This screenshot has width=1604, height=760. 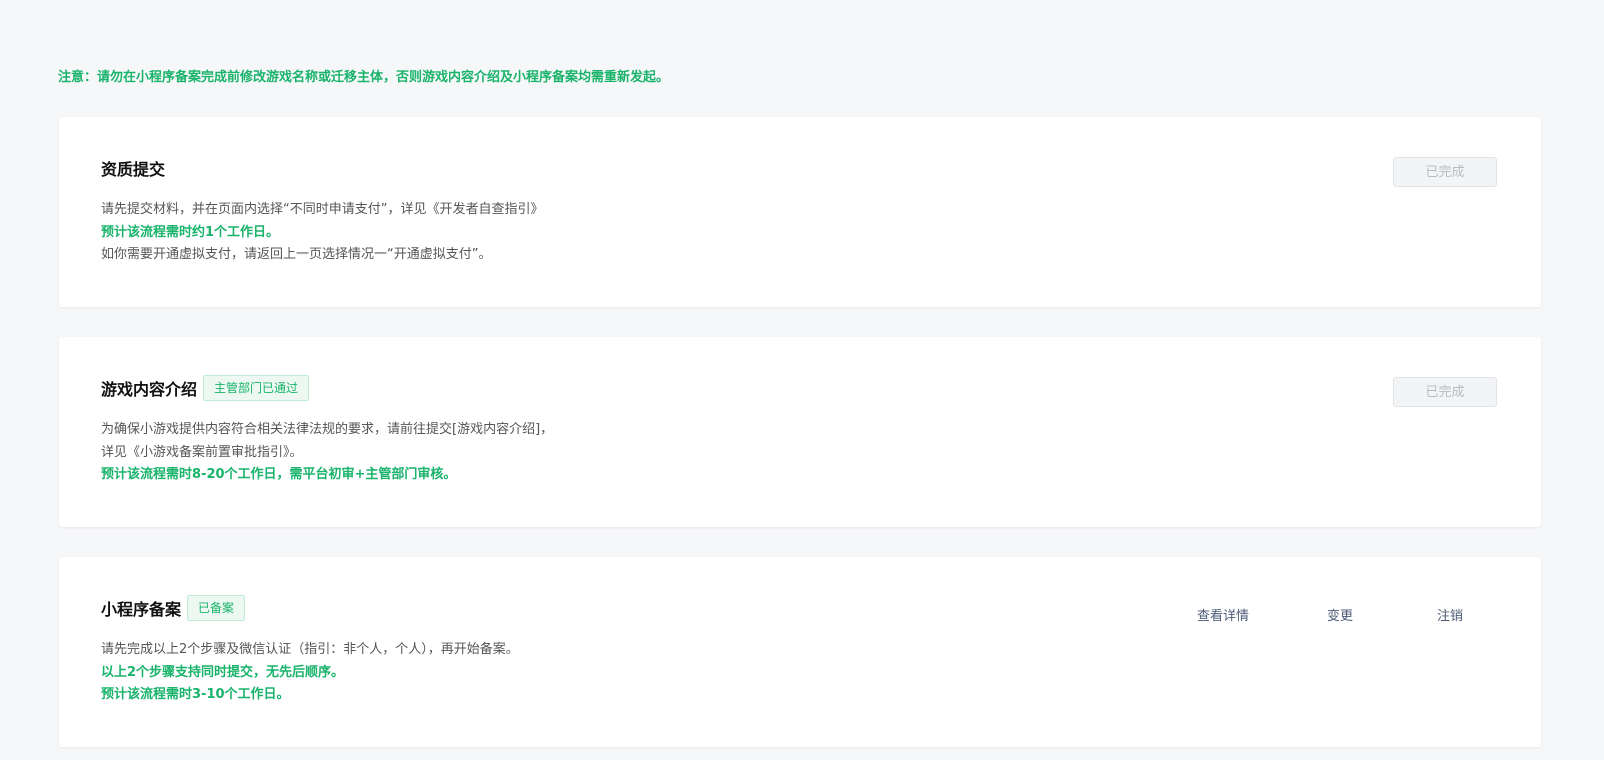 I want to click on change-link: 变更, so click(x=1340, y=614).